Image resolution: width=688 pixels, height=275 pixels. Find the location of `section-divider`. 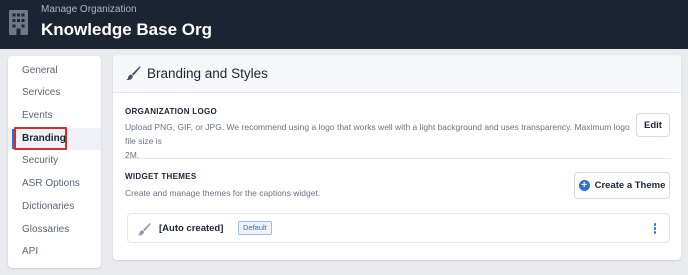

section-divider is located at coordinates (397, 158).